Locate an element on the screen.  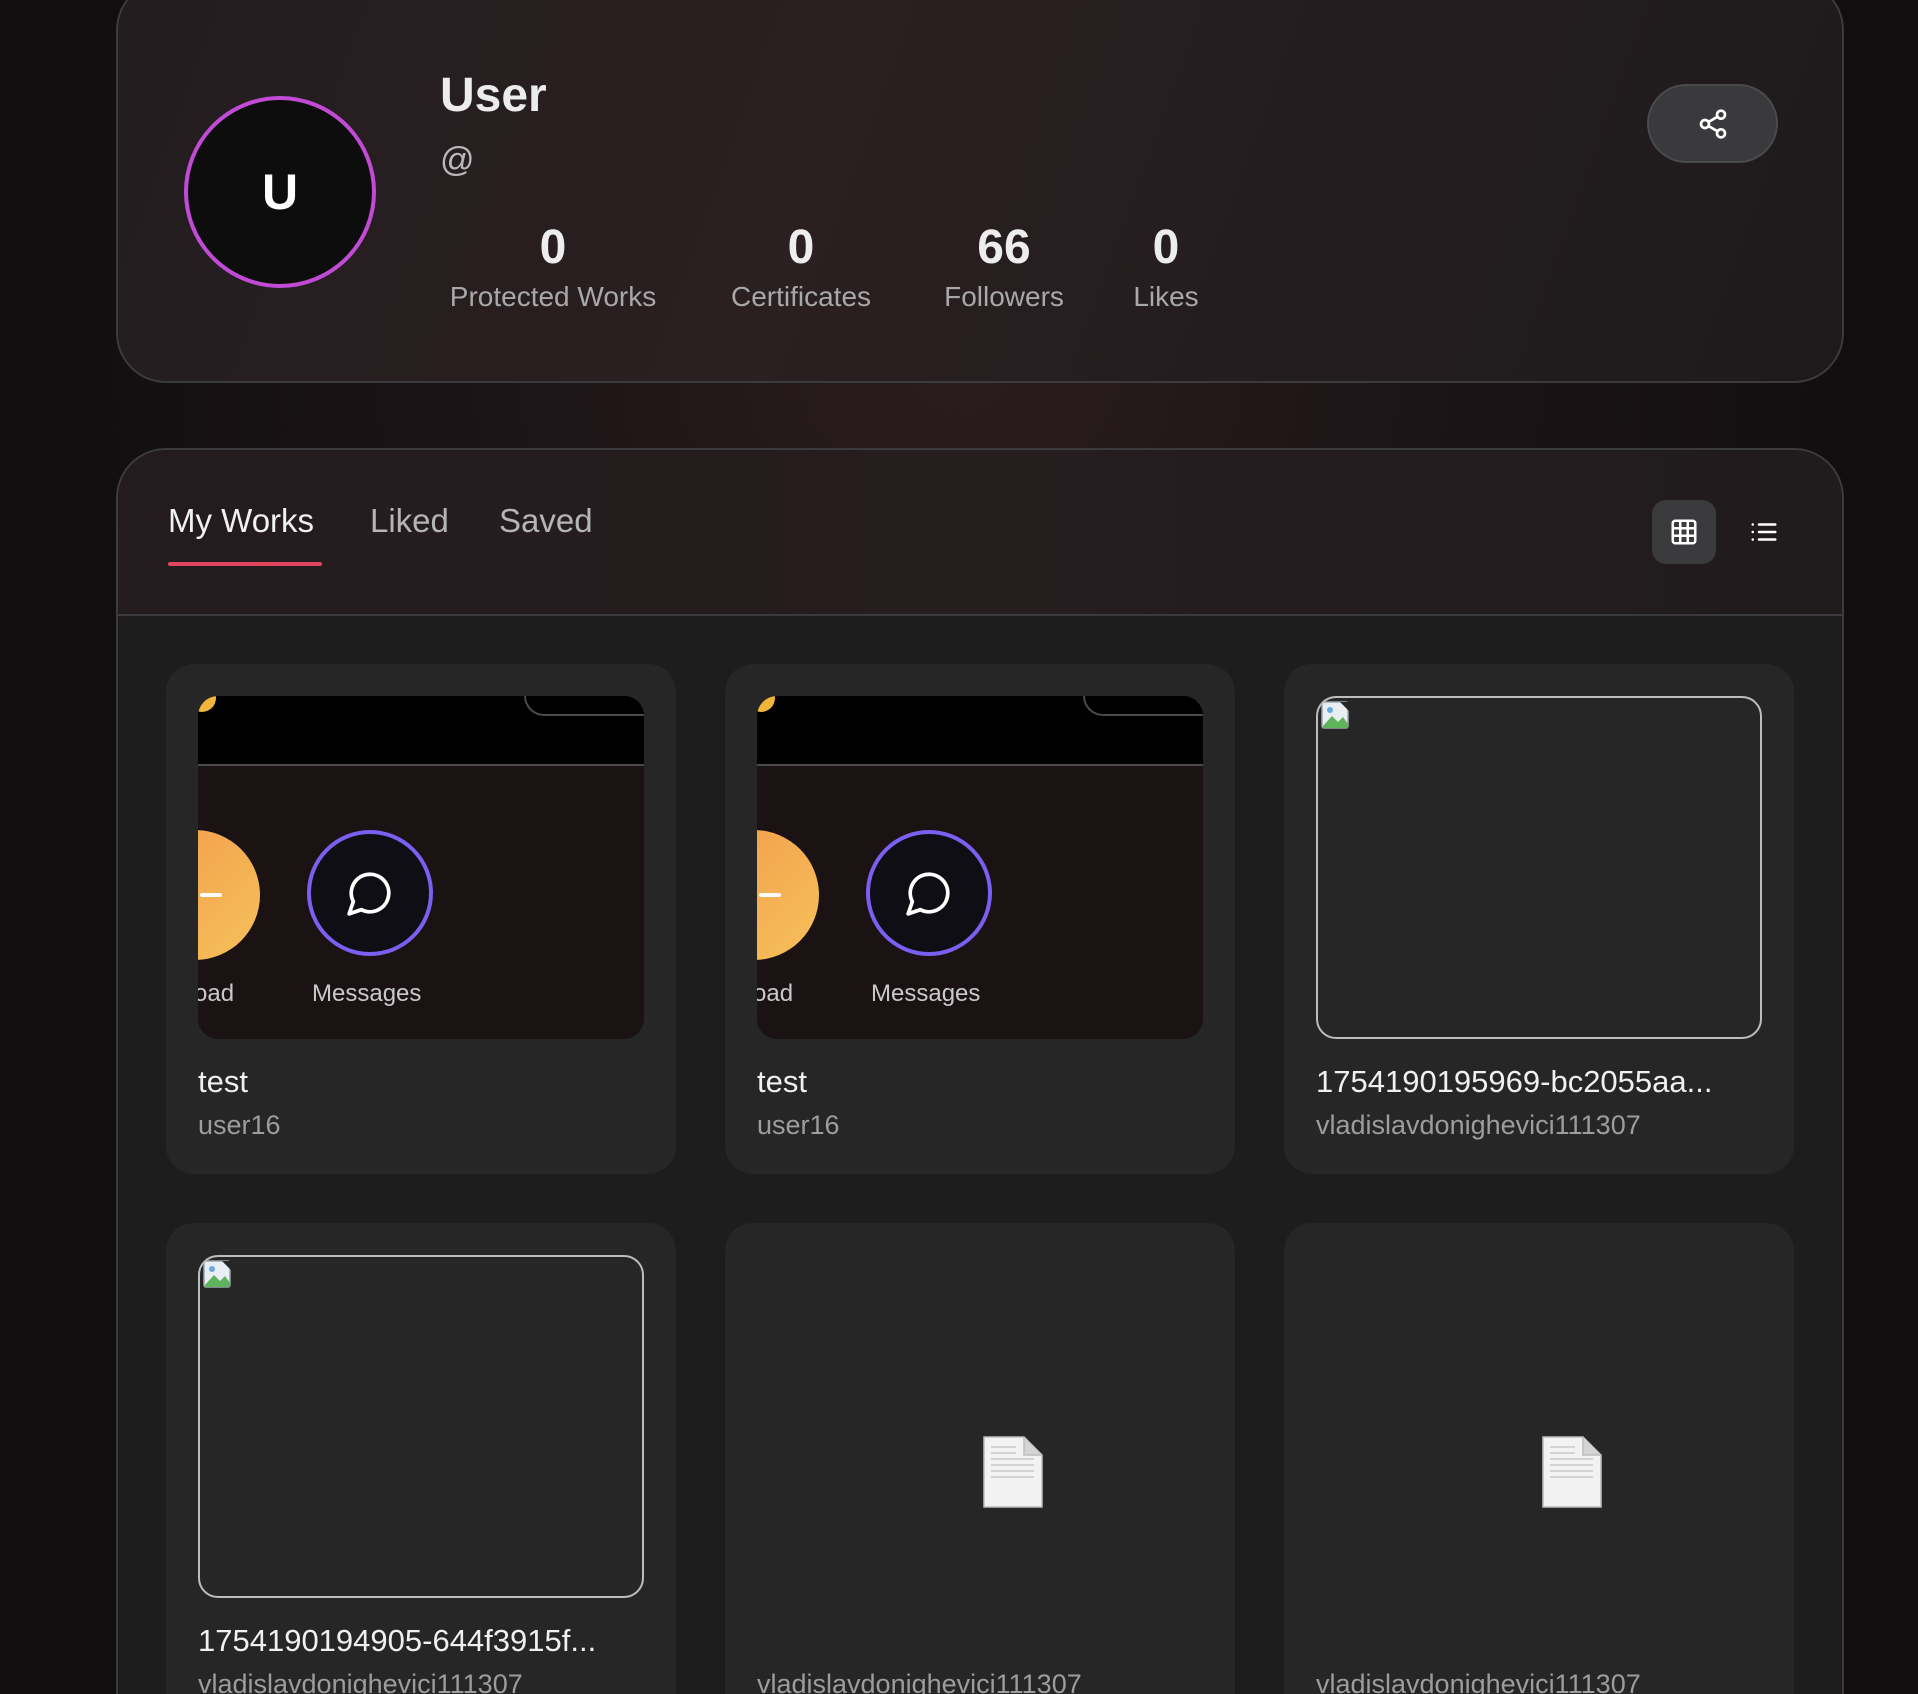
share-button is located at coordinates (1712, 123).